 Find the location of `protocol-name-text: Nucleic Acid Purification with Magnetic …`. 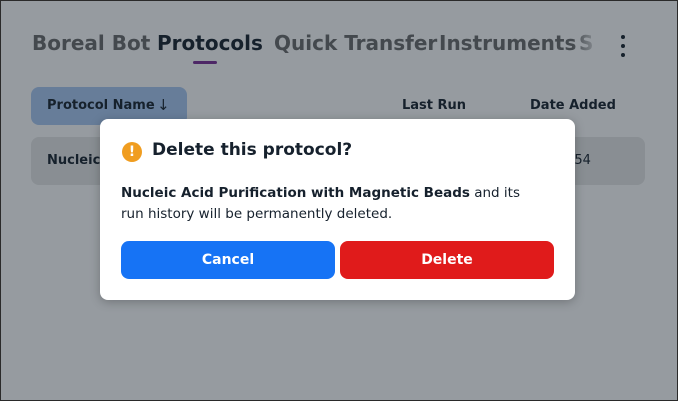

protocol-name-text: Nucleic Acid Purification with Magnetic … is located at coordinates (295, 193).